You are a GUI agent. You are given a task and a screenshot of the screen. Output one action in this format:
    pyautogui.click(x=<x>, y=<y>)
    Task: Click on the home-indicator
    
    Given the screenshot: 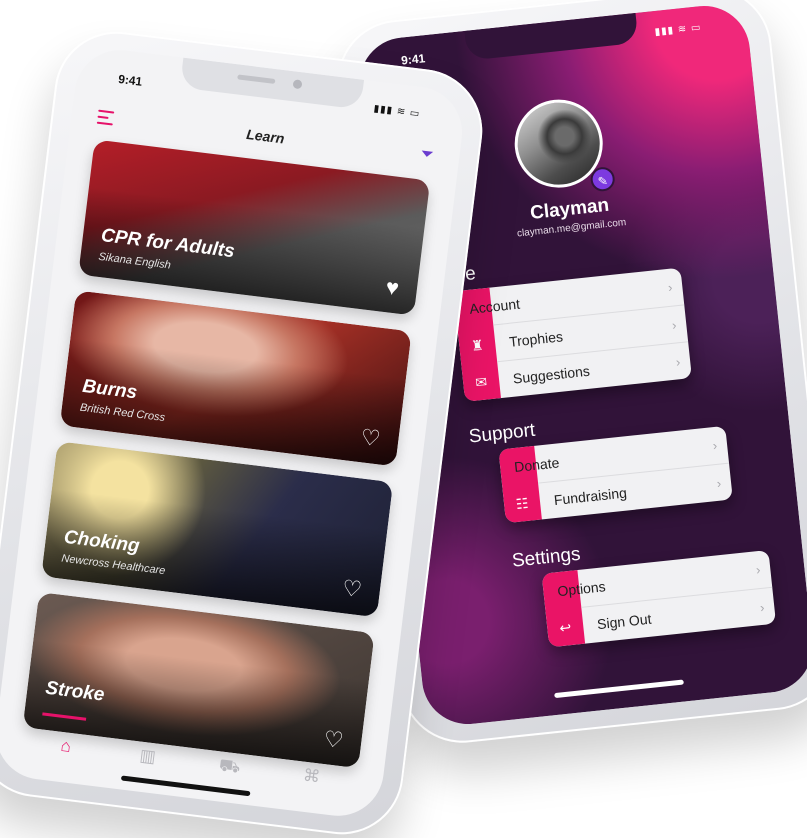 What is the action you would take?
    pyautogui.click(x=619, y=689)
    